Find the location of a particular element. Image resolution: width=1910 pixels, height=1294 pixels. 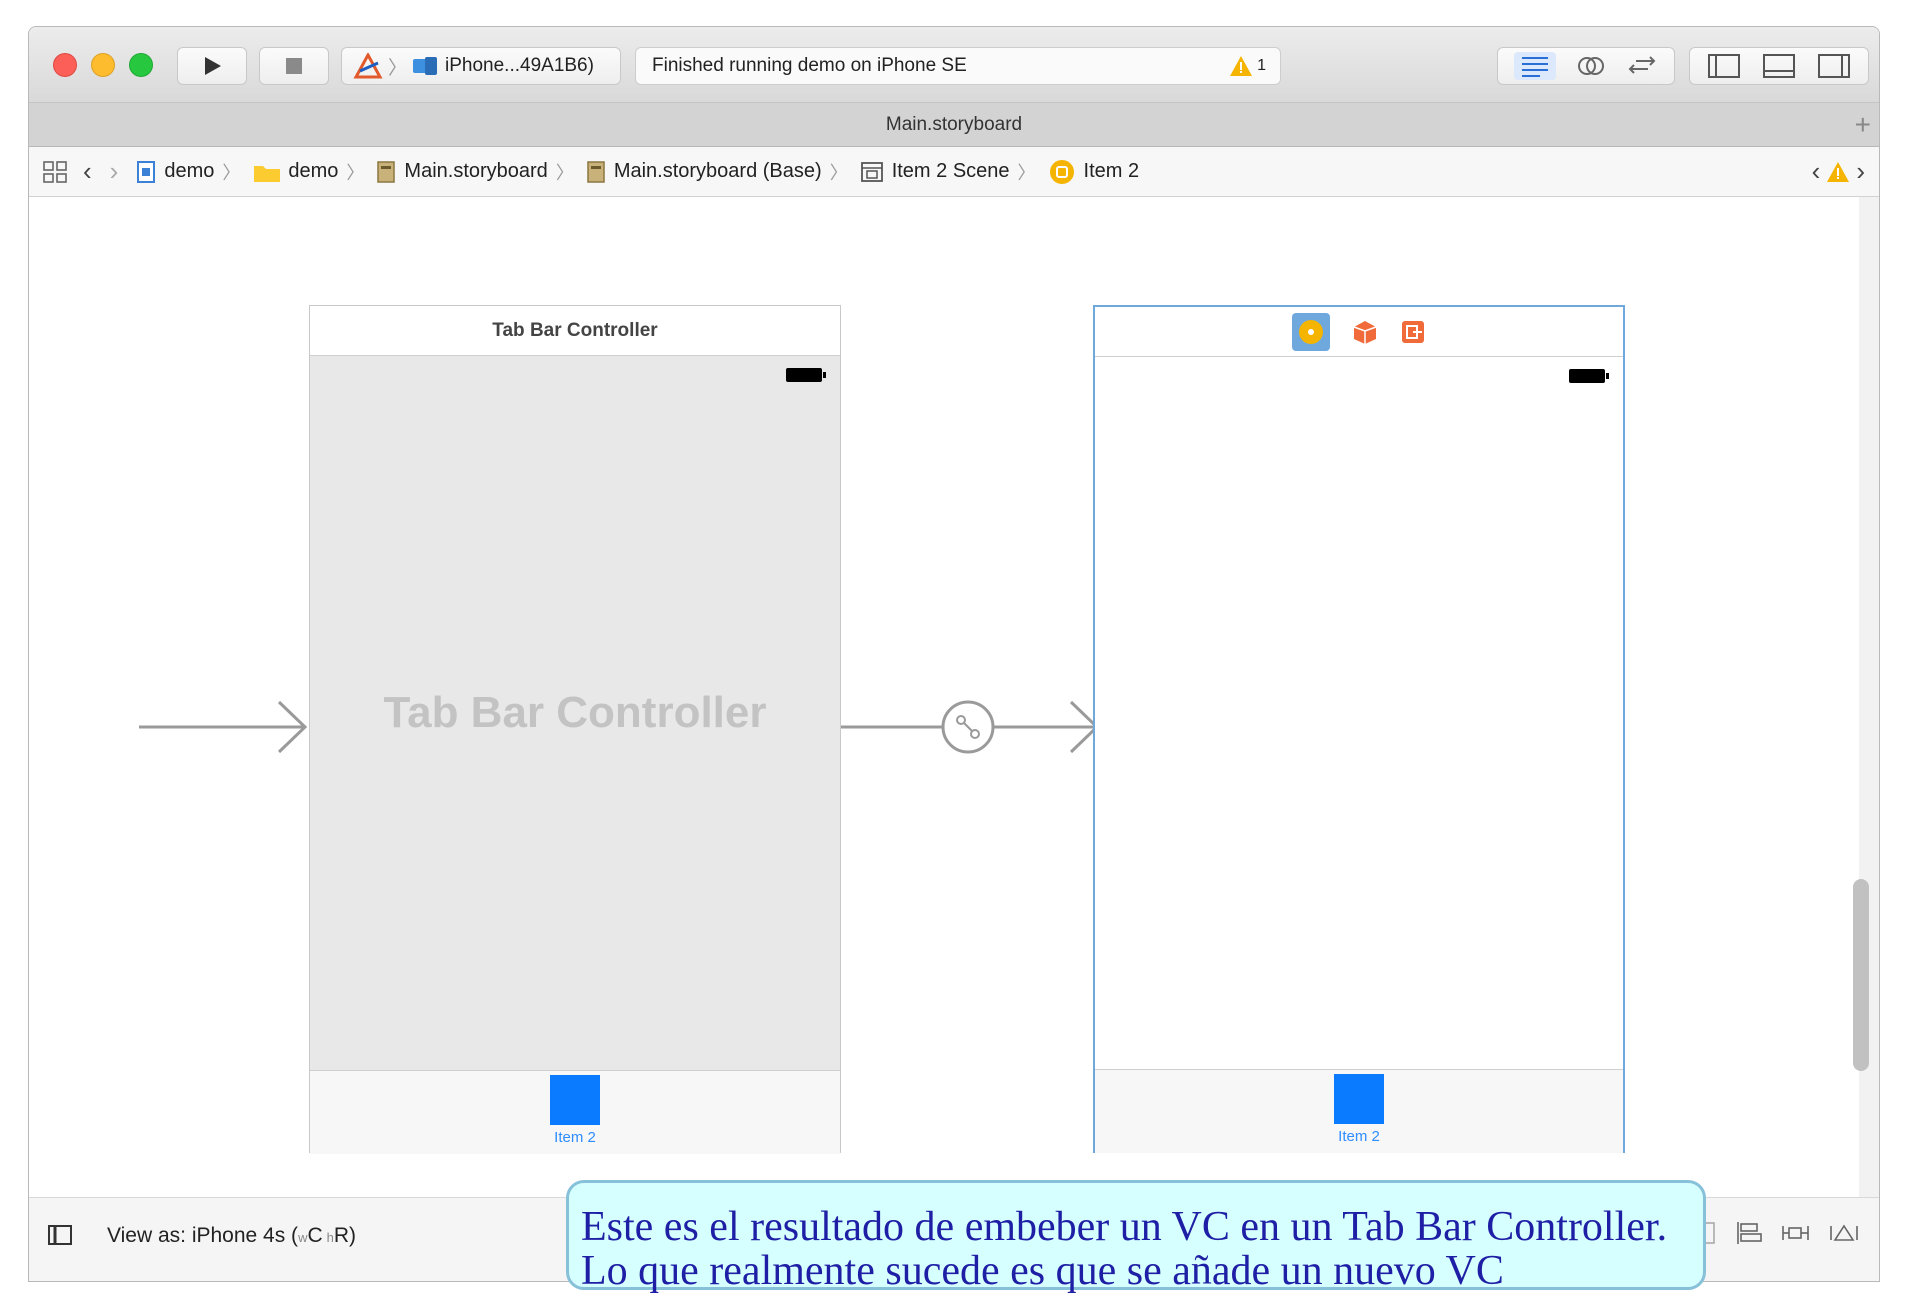

zoom-window-button is located at coordinates (141, 65).